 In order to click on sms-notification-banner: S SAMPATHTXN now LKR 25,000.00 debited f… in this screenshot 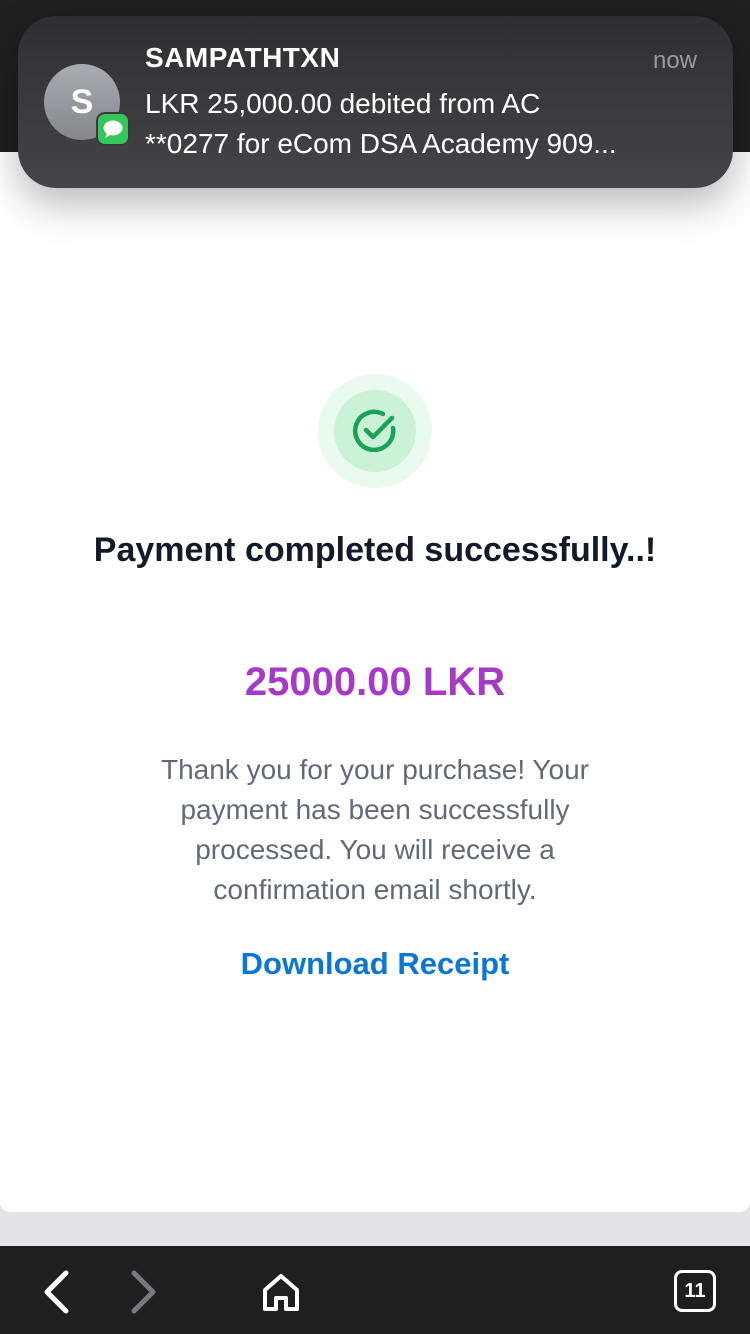, I will do `click(375, 102)`.